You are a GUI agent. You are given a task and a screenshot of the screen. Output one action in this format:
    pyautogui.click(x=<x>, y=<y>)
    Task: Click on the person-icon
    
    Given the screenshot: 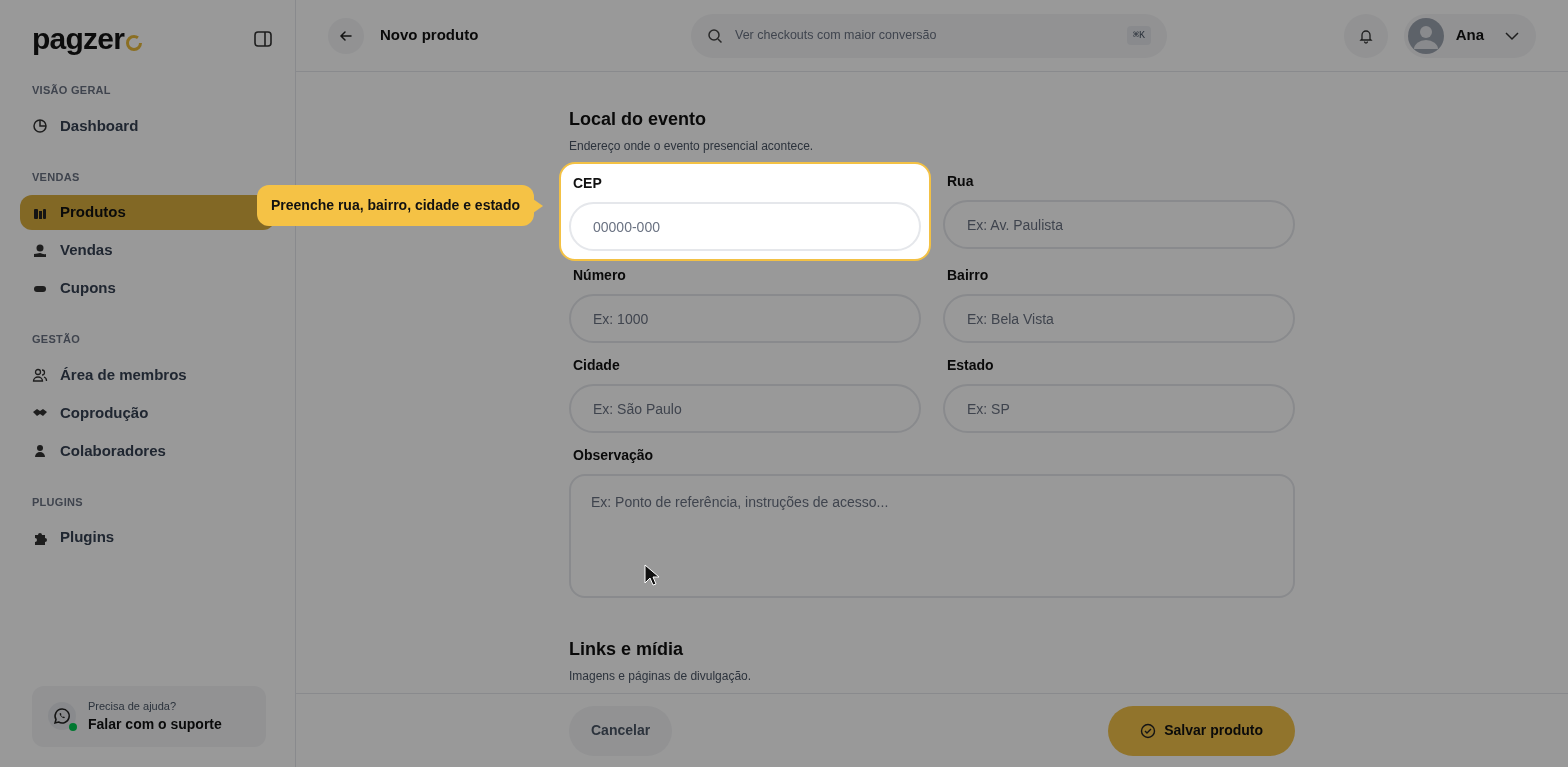 What is the action you would take?
    pyautogui.click(x=40, y=451)
    